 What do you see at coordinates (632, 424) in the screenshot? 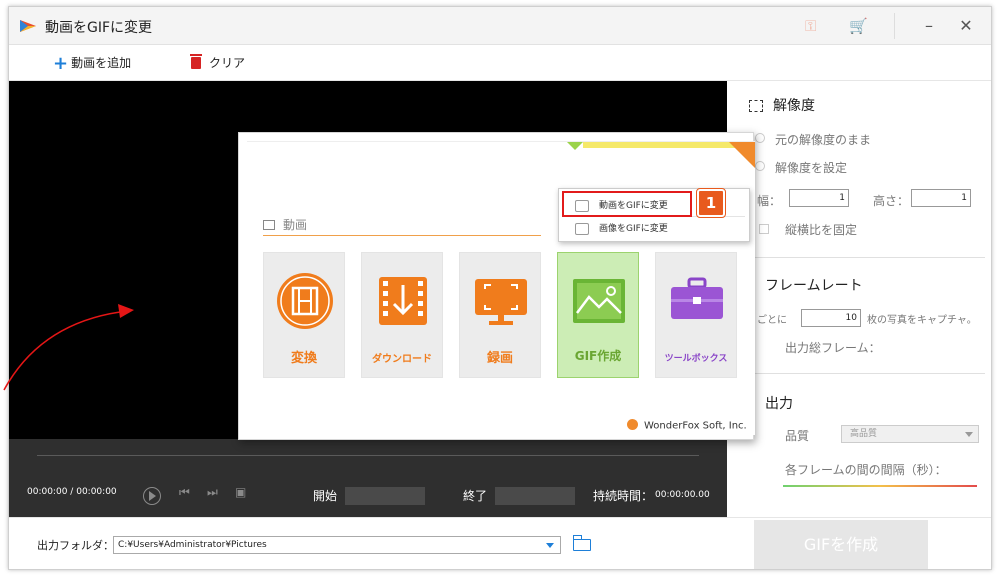
I see `wonderfox-logo-icon` at bounding box center [632, 424].